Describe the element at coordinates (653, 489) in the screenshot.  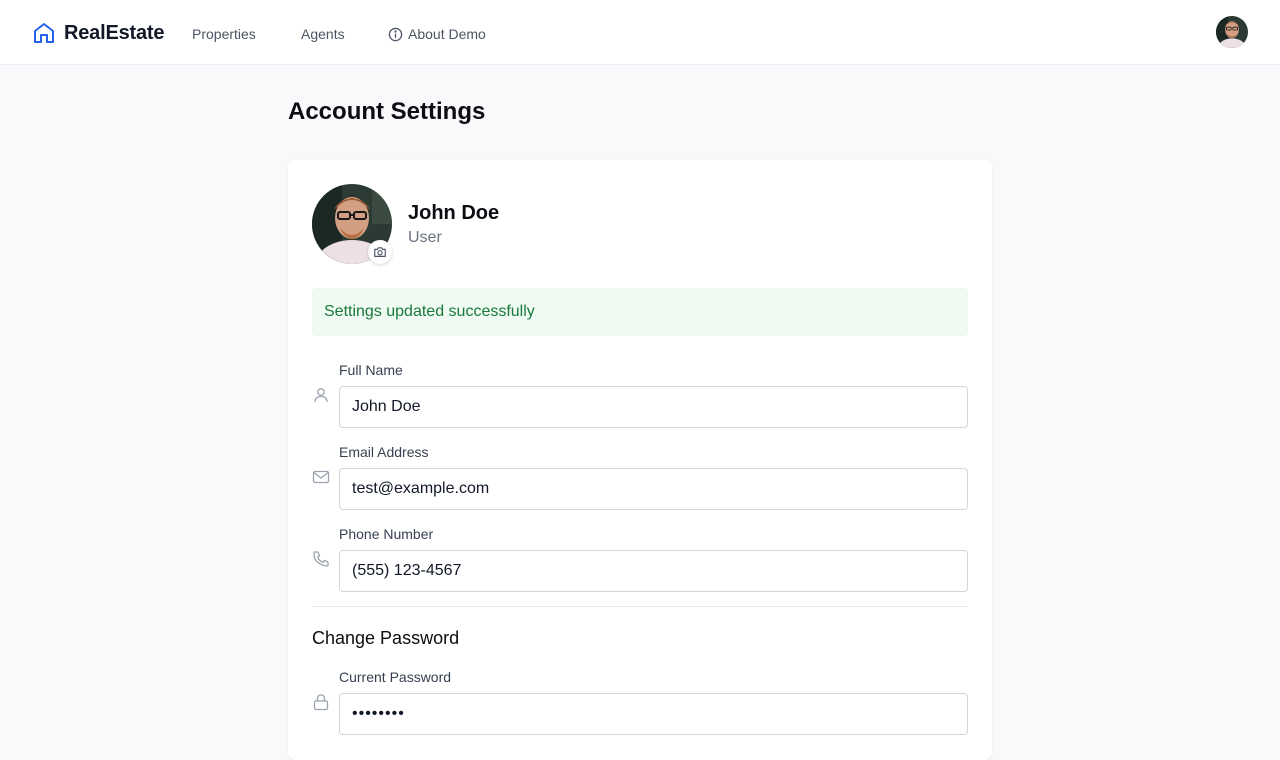
I see `email-input` at that location.